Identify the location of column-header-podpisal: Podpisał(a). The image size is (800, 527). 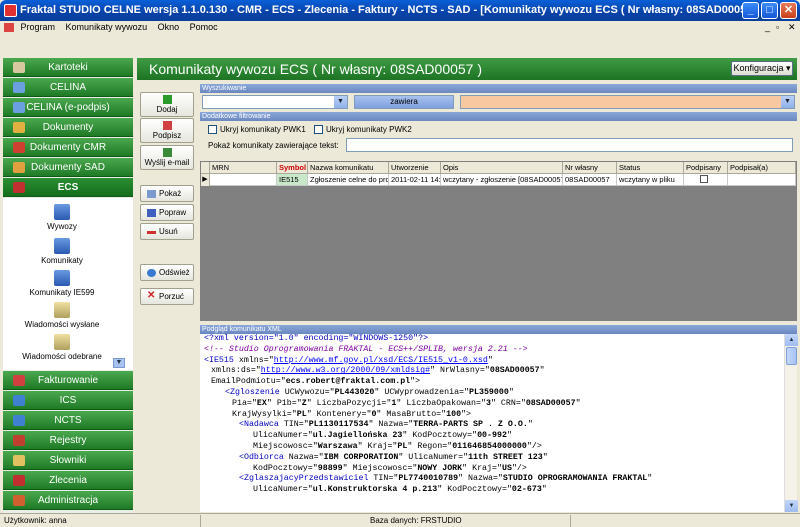
(762, 168).